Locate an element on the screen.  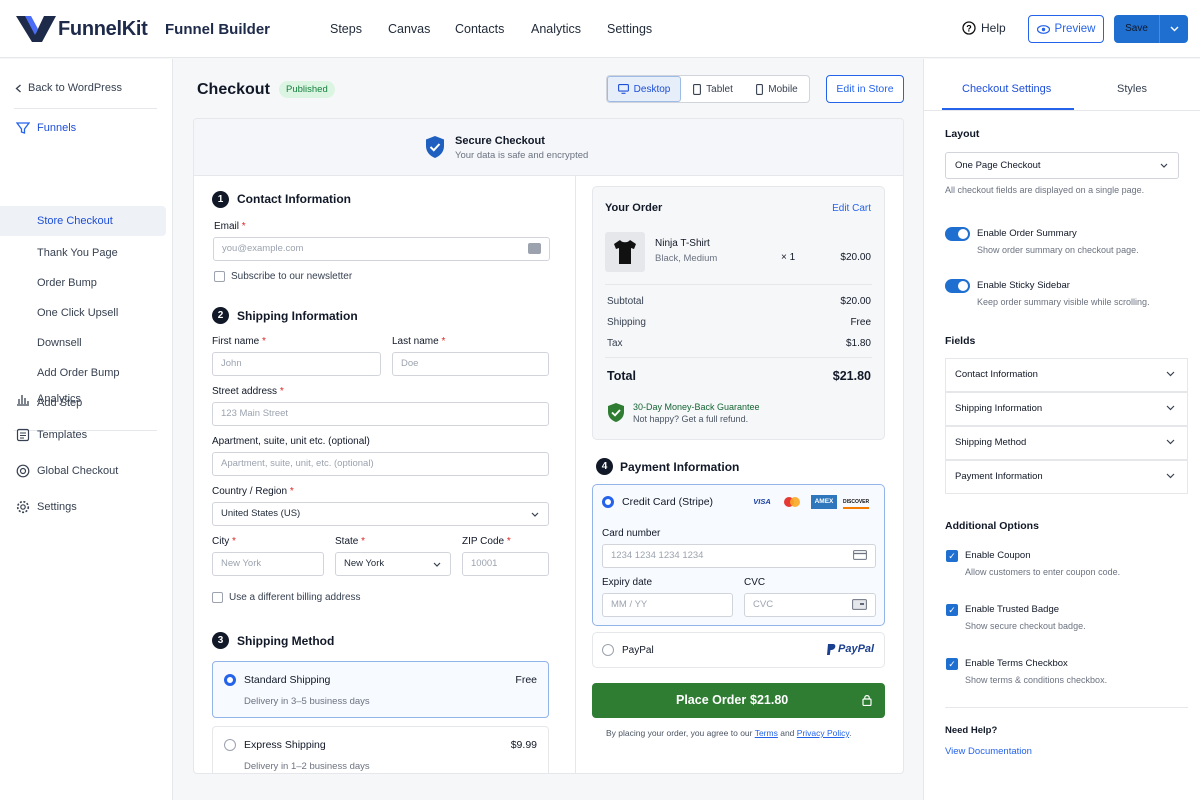
paypal-option: PayPal PayPal is located at coordinates (738, 650).